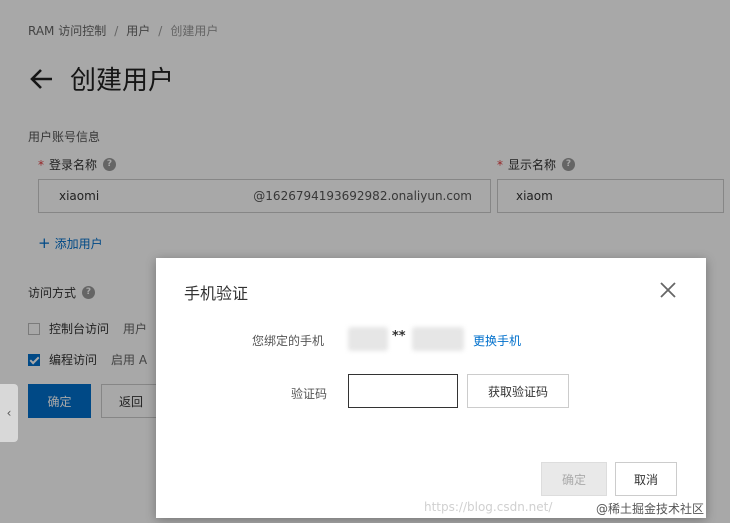 The width and height of the screenshot is (730, 523). Describe the element at coordinates (488, 507) in the screenshot. I see `watermark-url: https://blog.csdn.net/` at that location.